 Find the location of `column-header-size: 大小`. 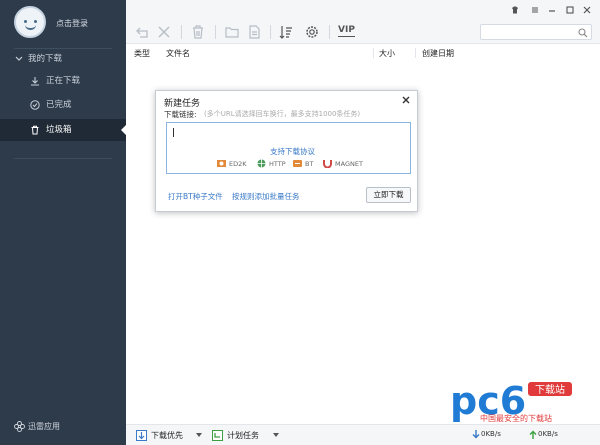

column-header-size: 大小 is located at coordinates (387, 53).